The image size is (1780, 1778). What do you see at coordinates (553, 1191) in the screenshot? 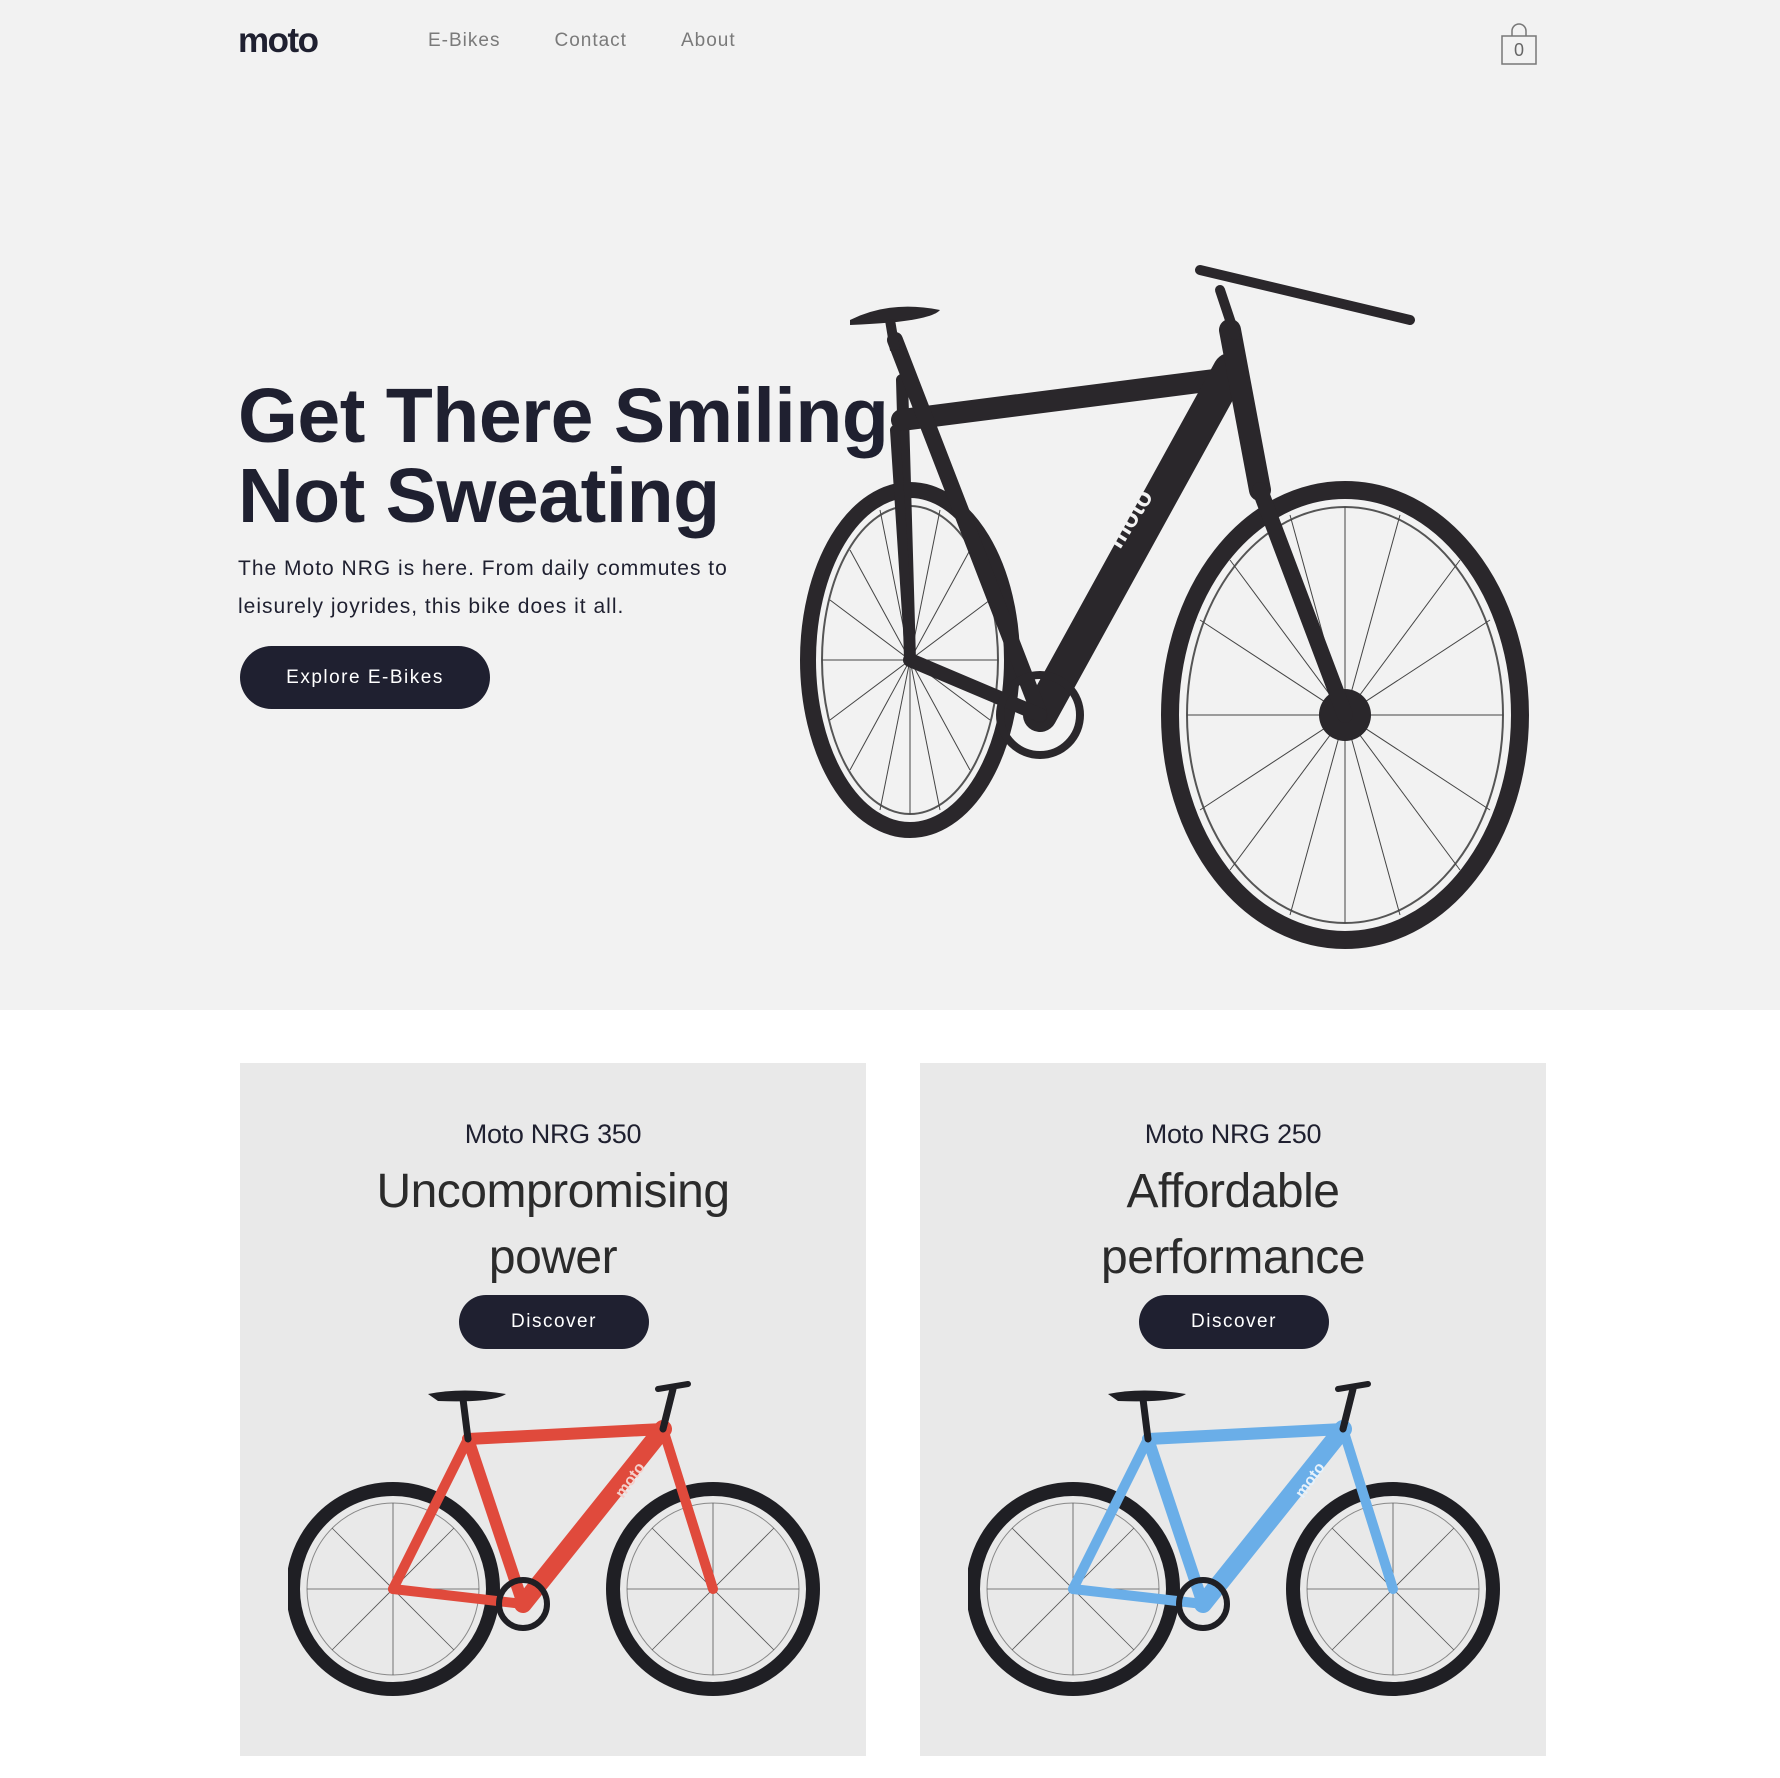
I see `product-tagline-line1: Uncompromising` at bounding box center [553, 1191].